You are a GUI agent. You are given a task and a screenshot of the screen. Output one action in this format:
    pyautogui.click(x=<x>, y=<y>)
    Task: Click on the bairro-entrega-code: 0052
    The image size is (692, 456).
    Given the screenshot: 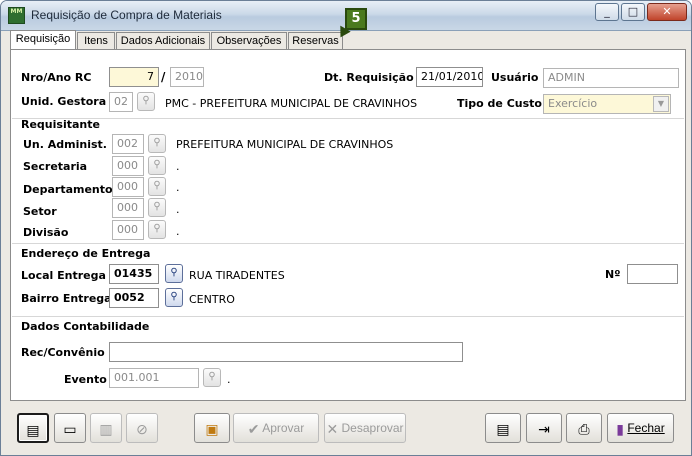 What is the action you would take?
    pyautogui.click(x=134, y=298)
    